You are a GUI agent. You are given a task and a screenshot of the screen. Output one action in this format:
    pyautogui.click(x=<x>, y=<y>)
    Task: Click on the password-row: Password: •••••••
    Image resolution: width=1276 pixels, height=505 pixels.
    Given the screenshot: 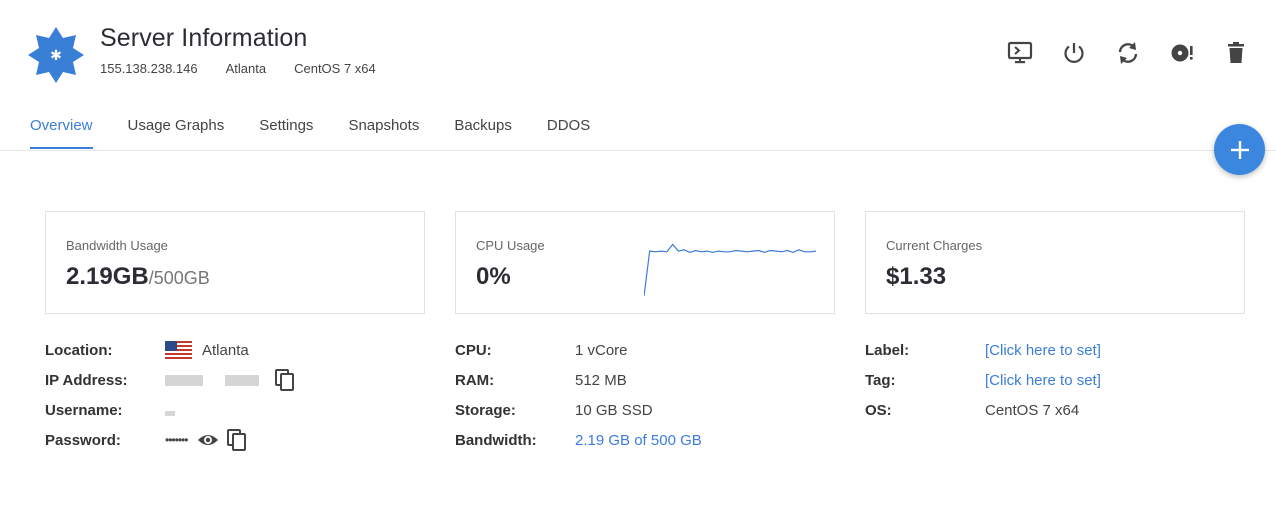 What is the action you would take?
    pyautogui.click(x=170, y=440)
    